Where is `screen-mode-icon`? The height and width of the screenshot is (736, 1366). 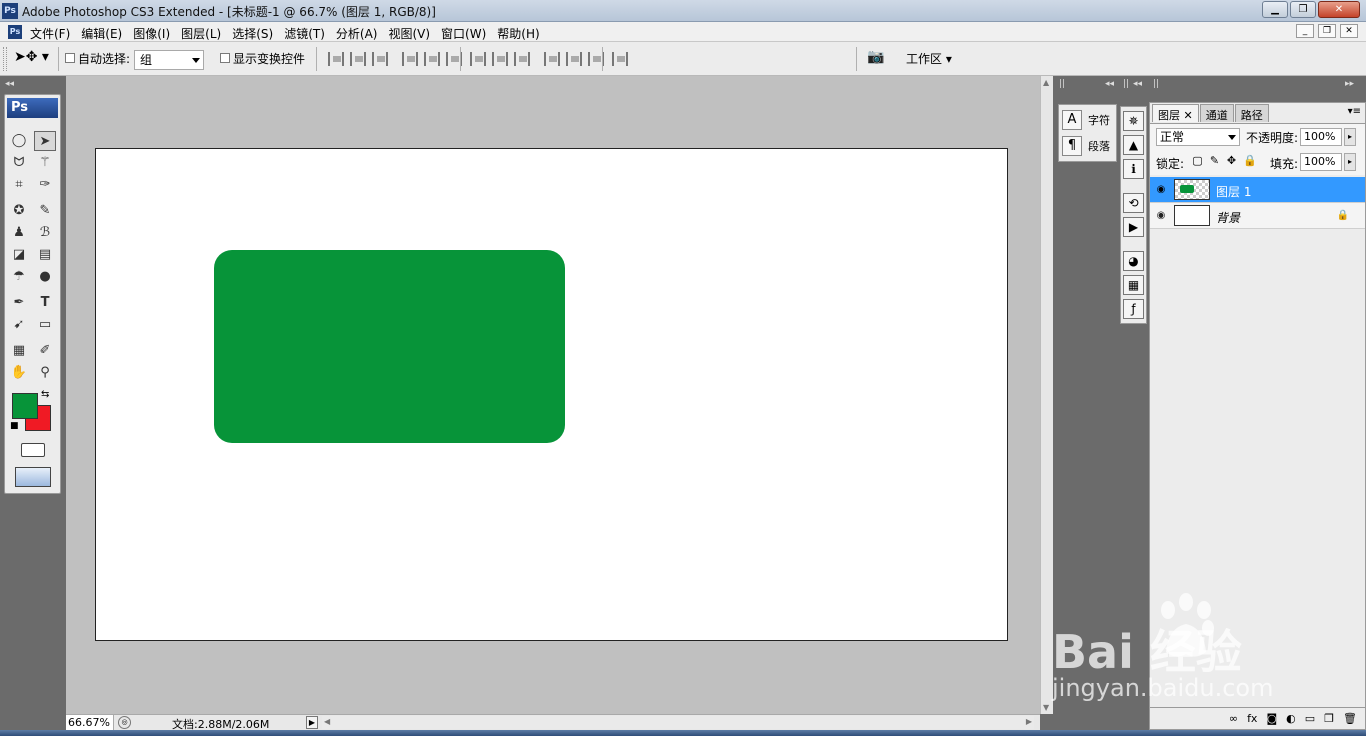 screen-mode-icon is located at coordinates (33, 477).